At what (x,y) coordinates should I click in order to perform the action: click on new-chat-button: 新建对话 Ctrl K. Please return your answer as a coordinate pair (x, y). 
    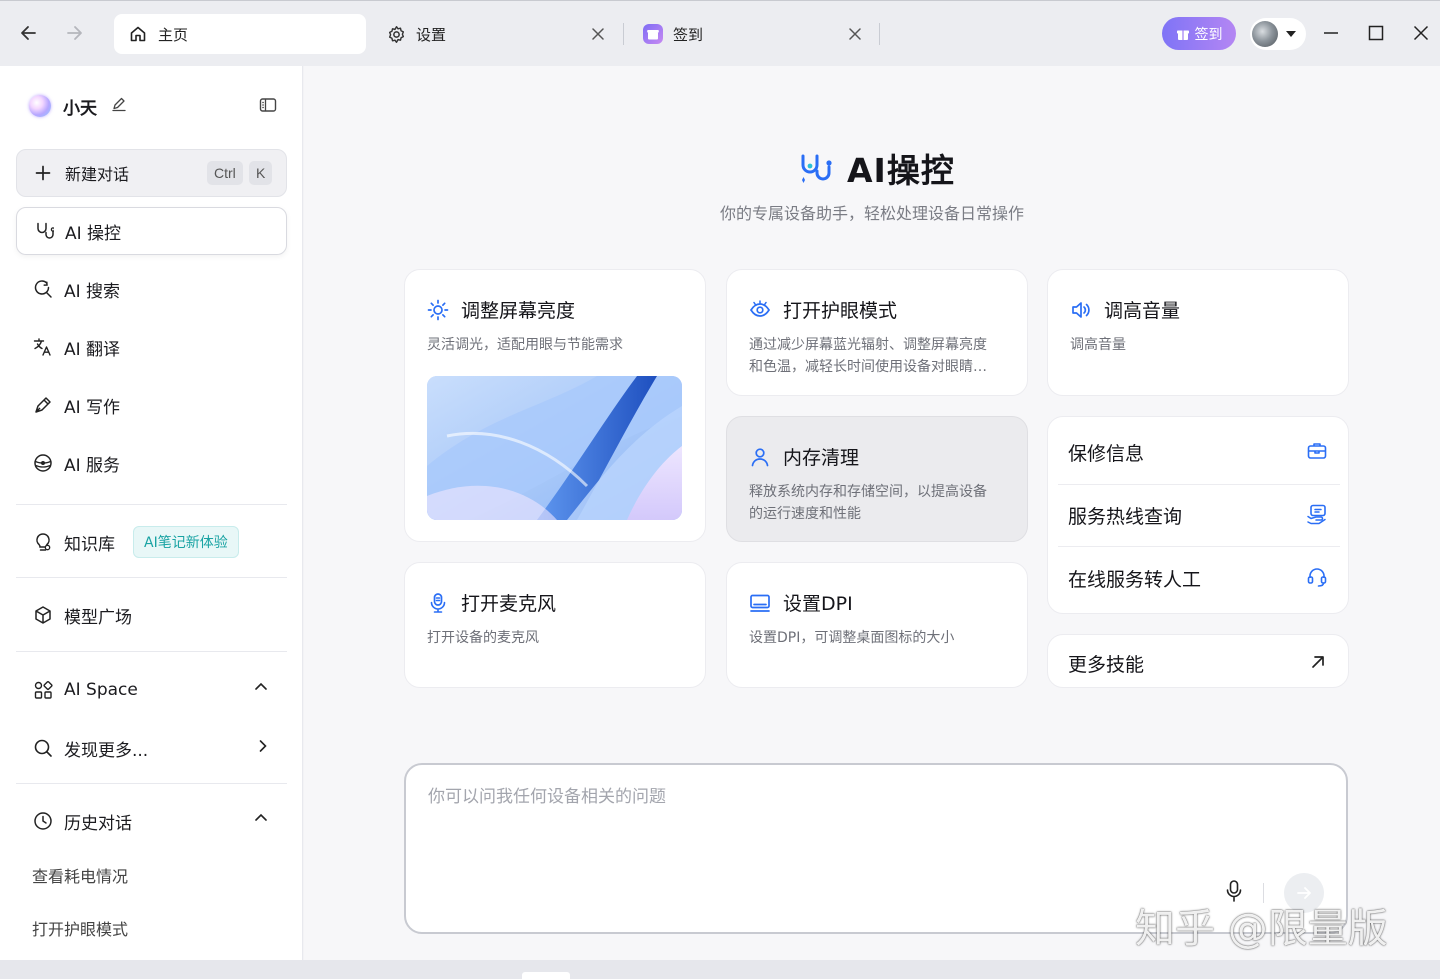
    Looking at the image, I should click on (151, 173).